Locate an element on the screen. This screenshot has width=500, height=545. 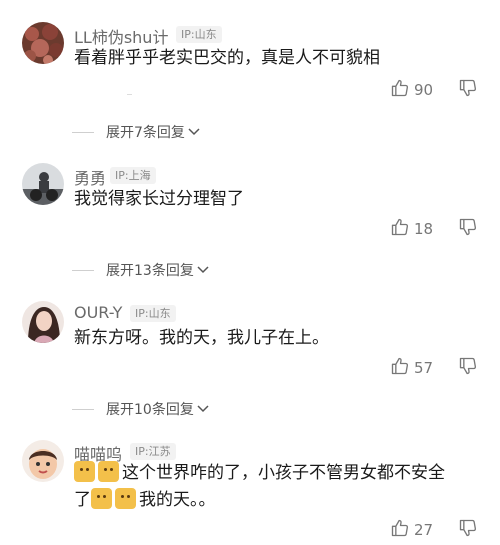
like-count: 18 is located at coordinates (424, 229).